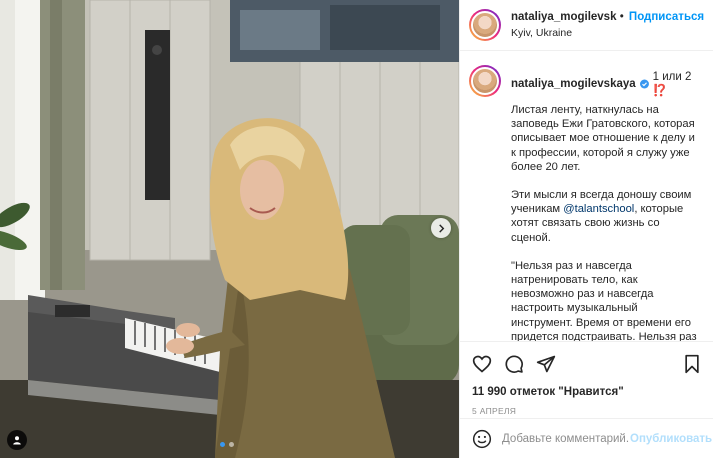 The image size is (713, 458). I want to click on emoji-icon, so click(482, 439).